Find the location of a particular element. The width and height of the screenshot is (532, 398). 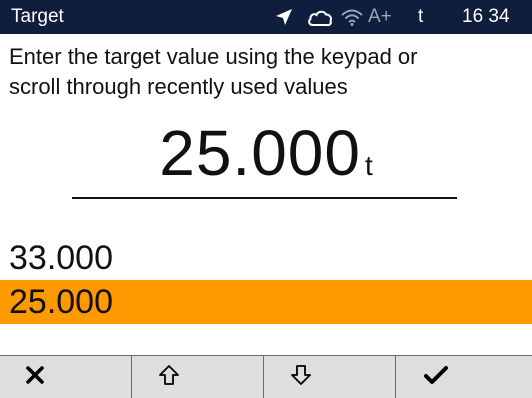

close-icon is located at coordinates (35, 377).